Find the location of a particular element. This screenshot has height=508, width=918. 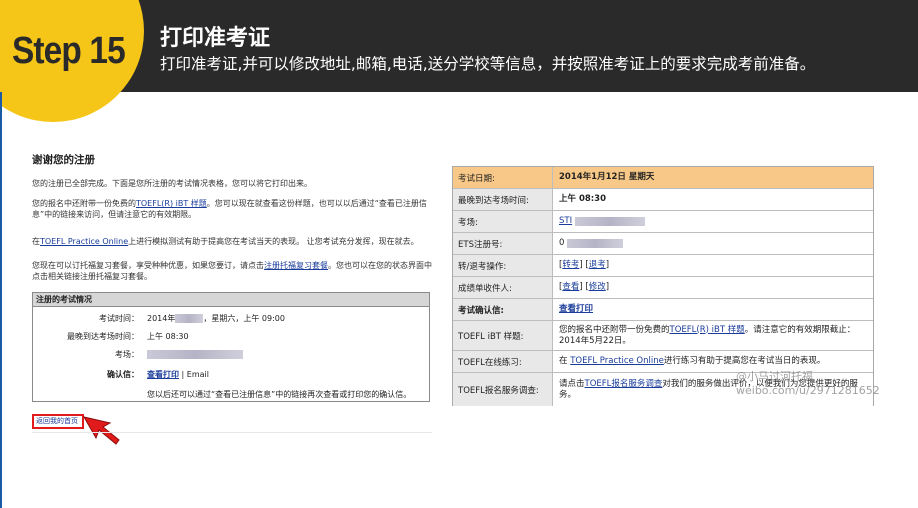

step-label: Step 15 is located at coordinates (69, 51).